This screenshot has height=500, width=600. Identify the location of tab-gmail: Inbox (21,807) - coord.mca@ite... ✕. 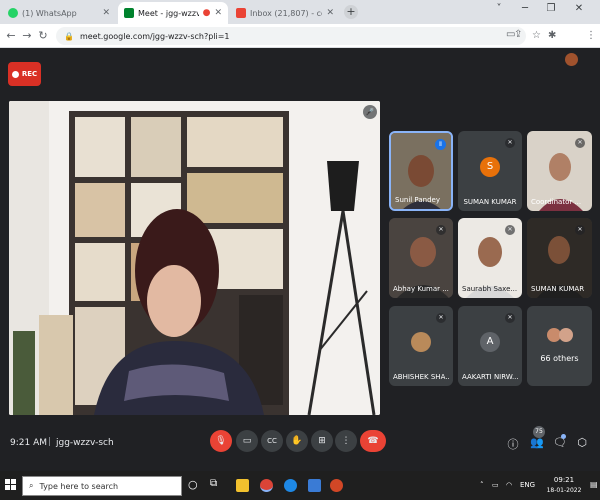
(285, 13).